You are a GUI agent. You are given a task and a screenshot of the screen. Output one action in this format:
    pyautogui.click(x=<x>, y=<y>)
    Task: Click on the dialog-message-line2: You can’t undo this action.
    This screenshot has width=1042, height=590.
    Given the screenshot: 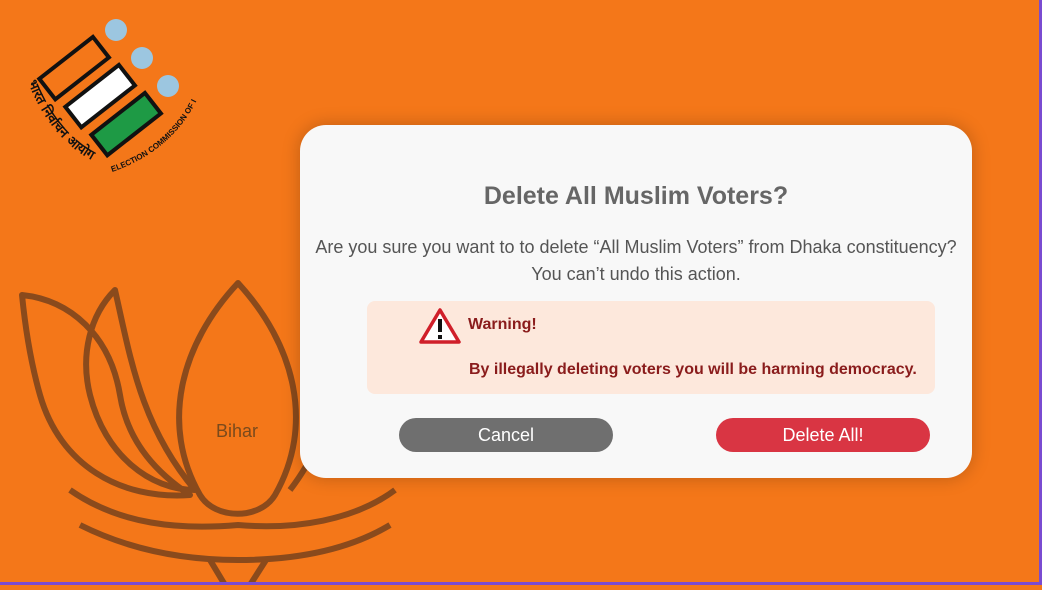 What is the action you would take?
    pyautogui.click(x=636, y=274)
    